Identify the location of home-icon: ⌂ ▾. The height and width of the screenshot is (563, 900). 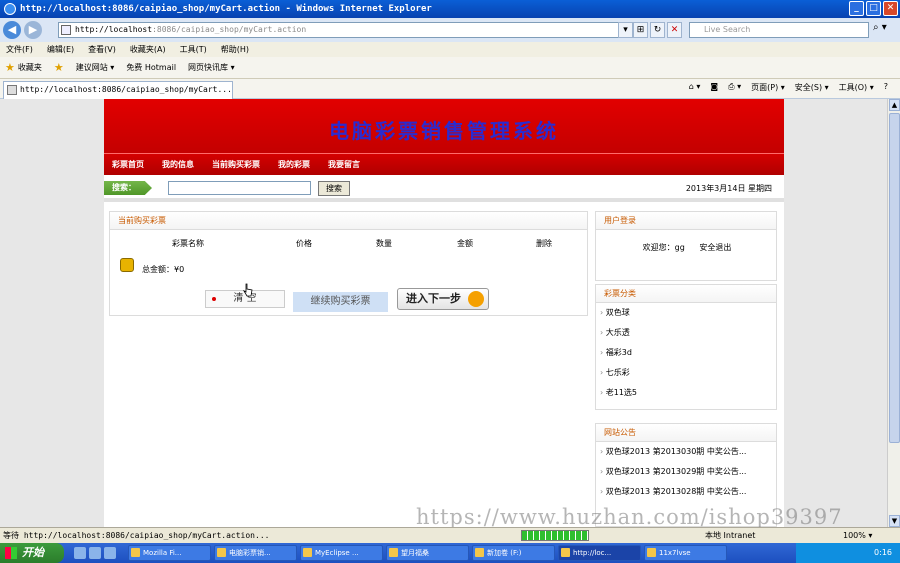
(695, 87).